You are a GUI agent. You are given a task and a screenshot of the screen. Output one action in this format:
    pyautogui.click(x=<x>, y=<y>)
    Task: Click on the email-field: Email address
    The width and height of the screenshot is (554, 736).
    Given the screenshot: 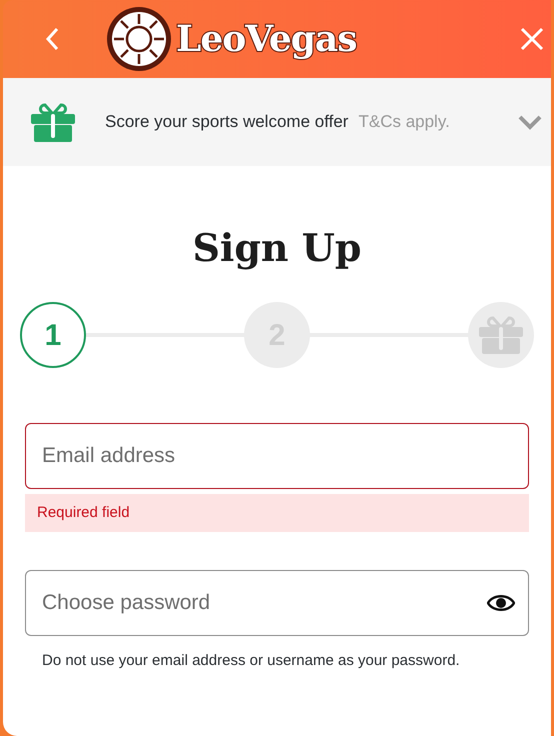 What is the action you would take?
    pyautogui.click(x=277, y=456)
    